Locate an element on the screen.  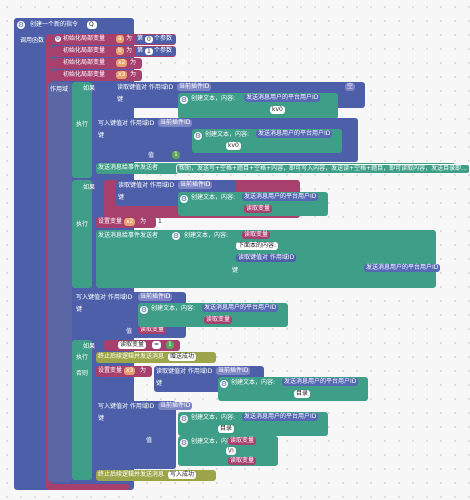
nth-param-block: 第 0 个参数 is located at coordinates (155, 39).